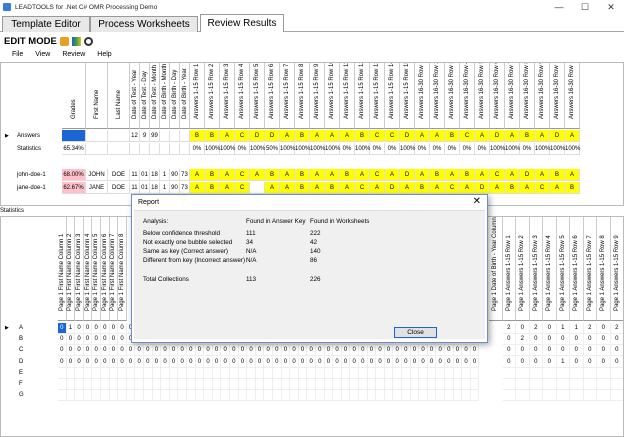 The image size is (624, 437). I want to click on grid-cell: 18, so click(155, 188).